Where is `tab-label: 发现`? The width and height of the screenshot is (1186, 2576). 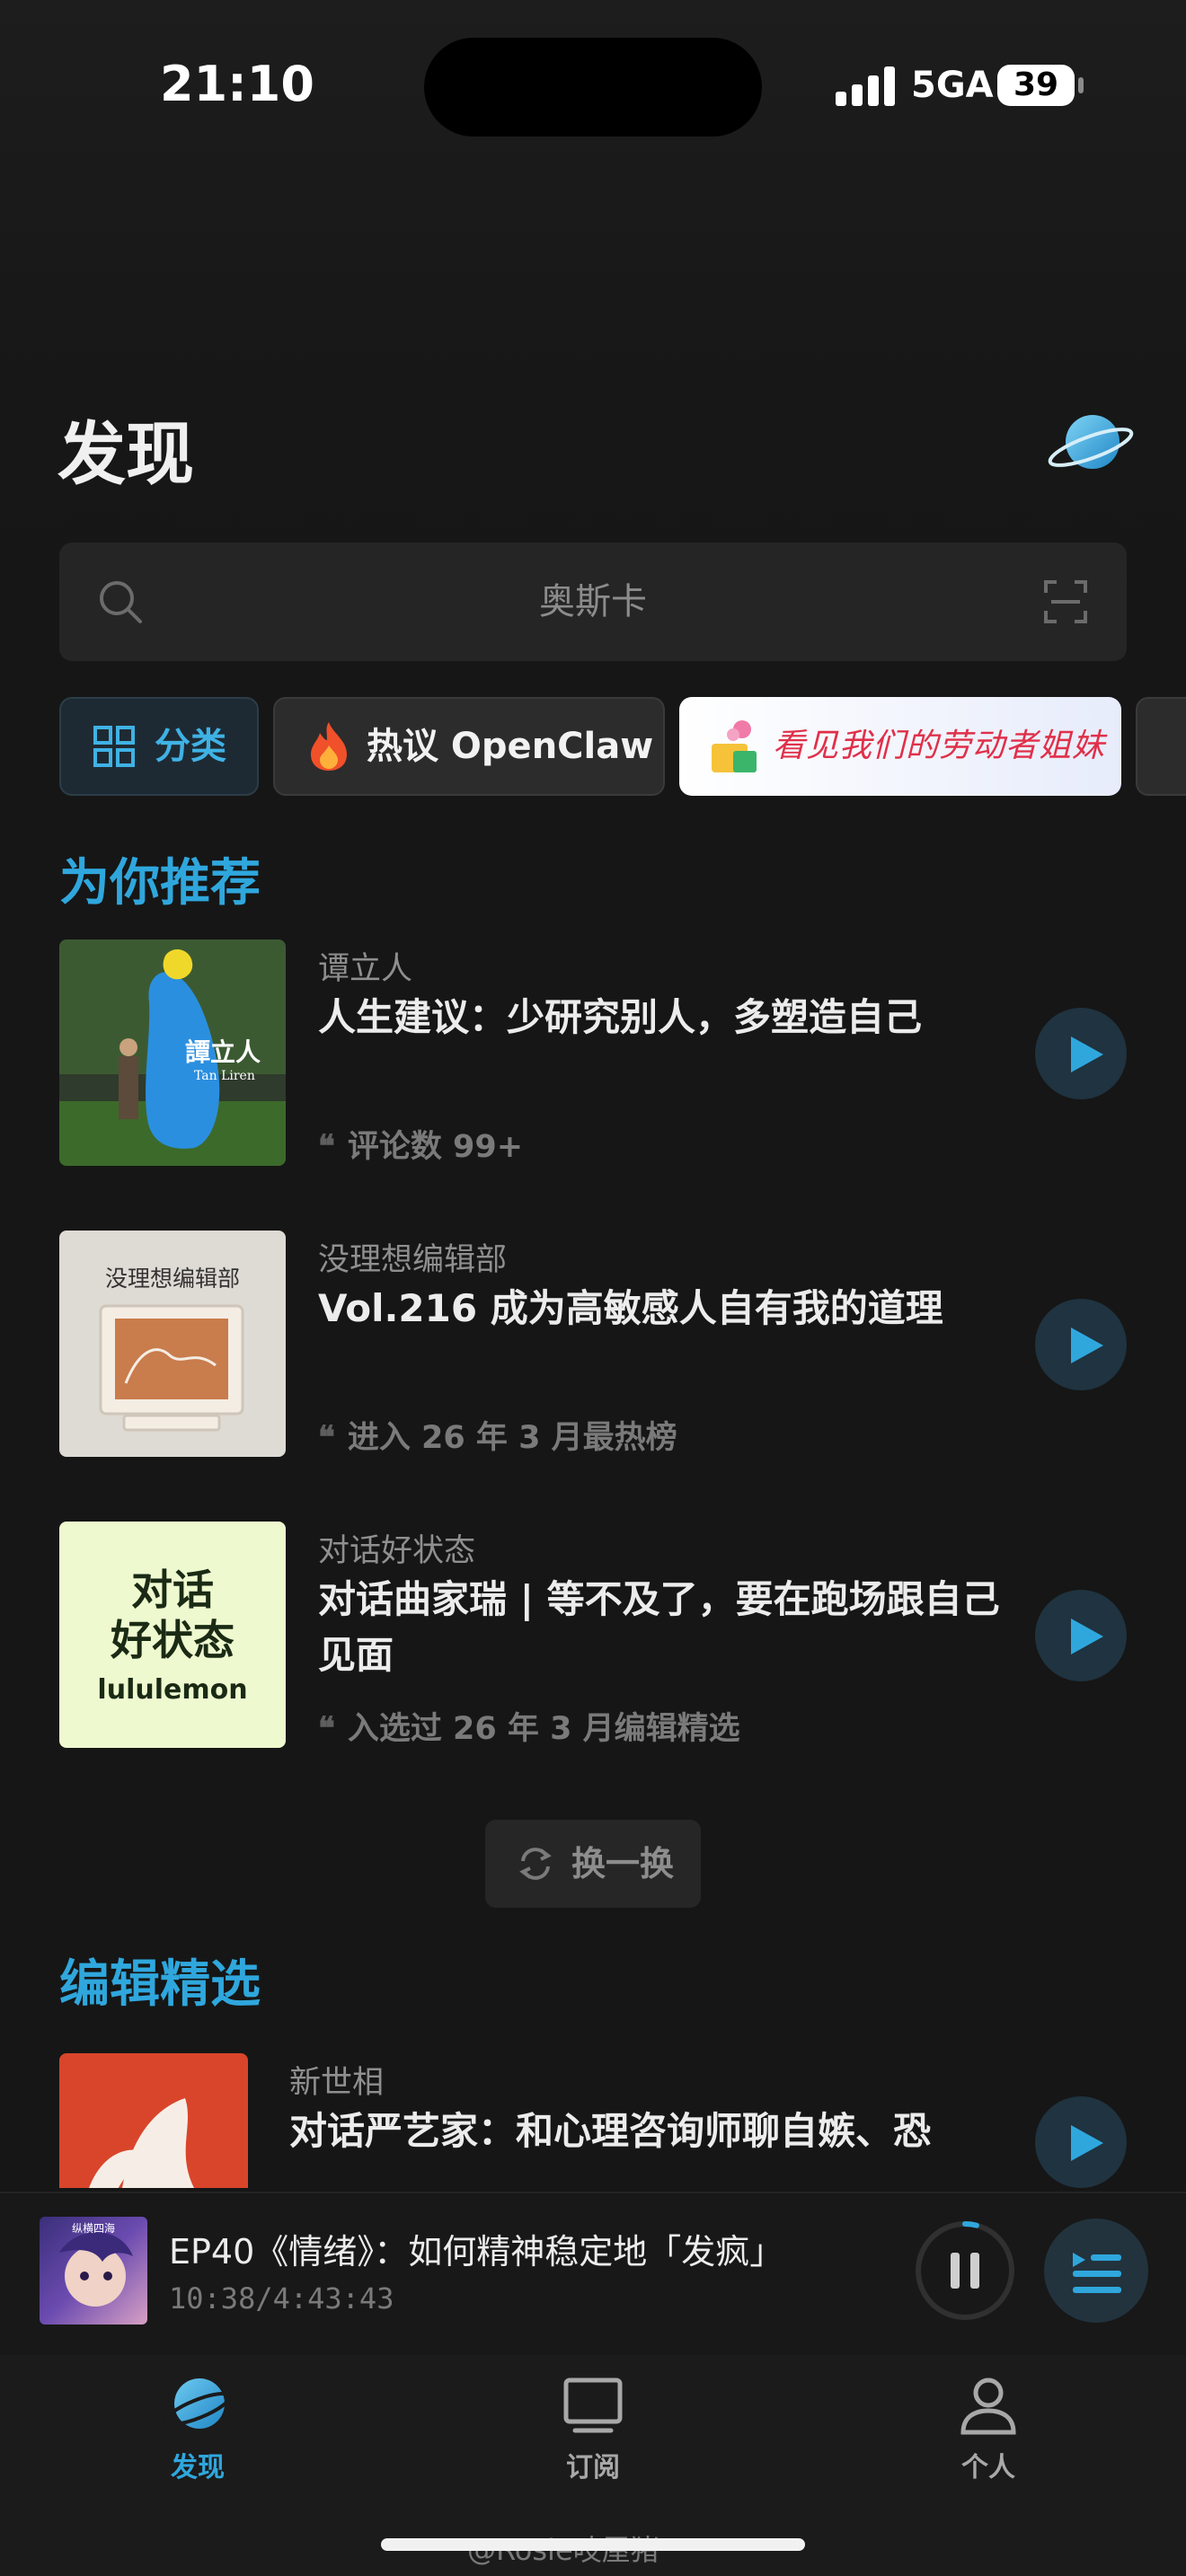 tab-label: 发现 is located at coordinates (198, 2467).